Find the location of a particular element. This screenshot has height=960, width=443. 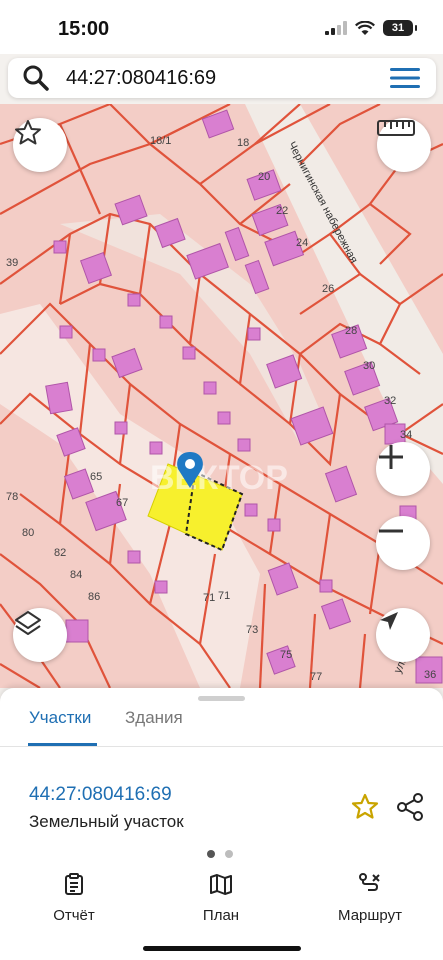

locate-button is located at coordinates (403, 635).